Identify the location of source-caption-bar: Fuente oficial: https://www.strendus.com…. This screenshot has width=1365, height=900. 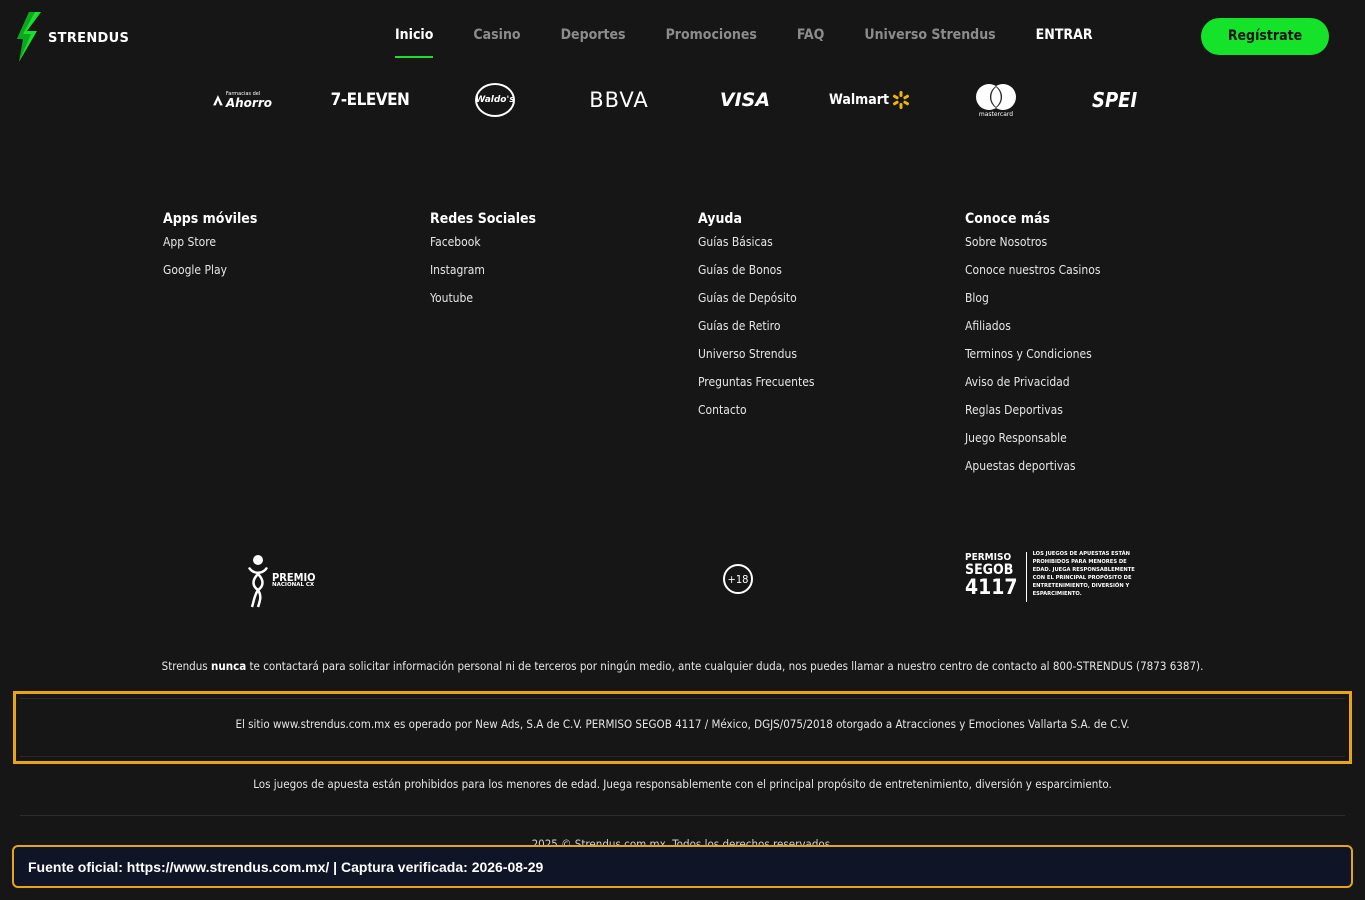
(682, 866).